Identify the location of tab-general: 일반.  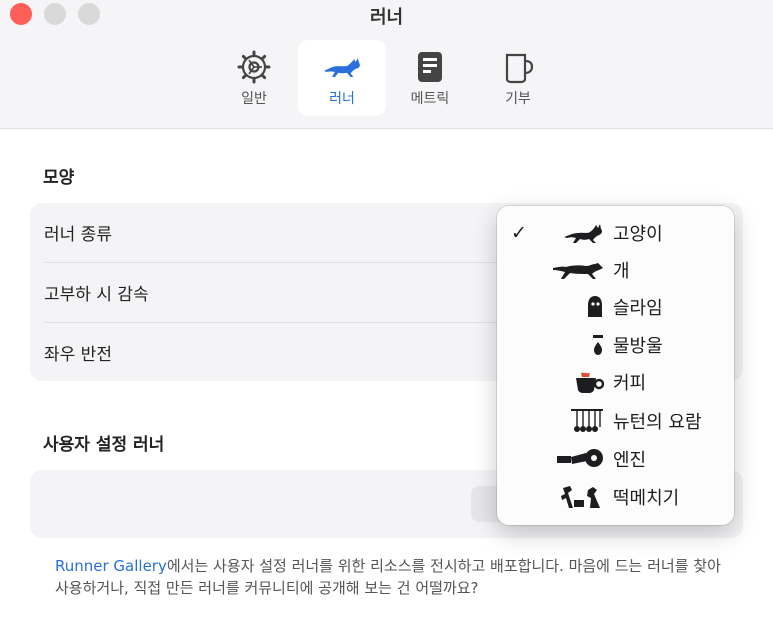
(254, 78).